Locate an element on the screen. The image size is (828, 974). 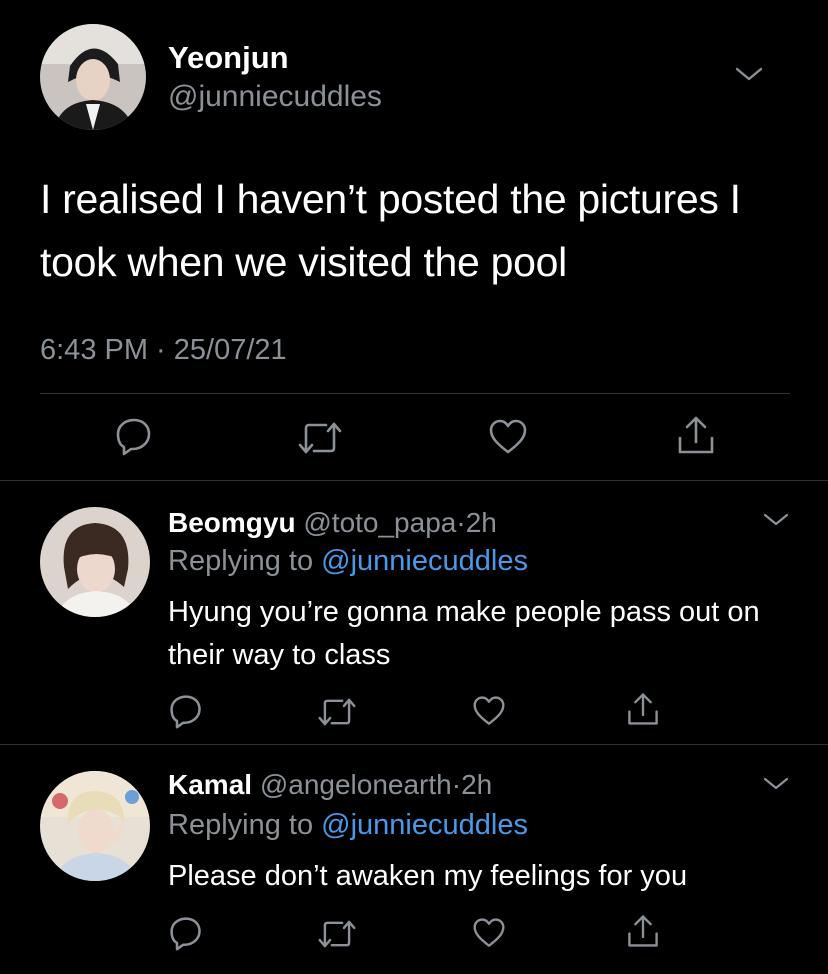
author-name: Yeonjun is located at coordinates (228, 58).